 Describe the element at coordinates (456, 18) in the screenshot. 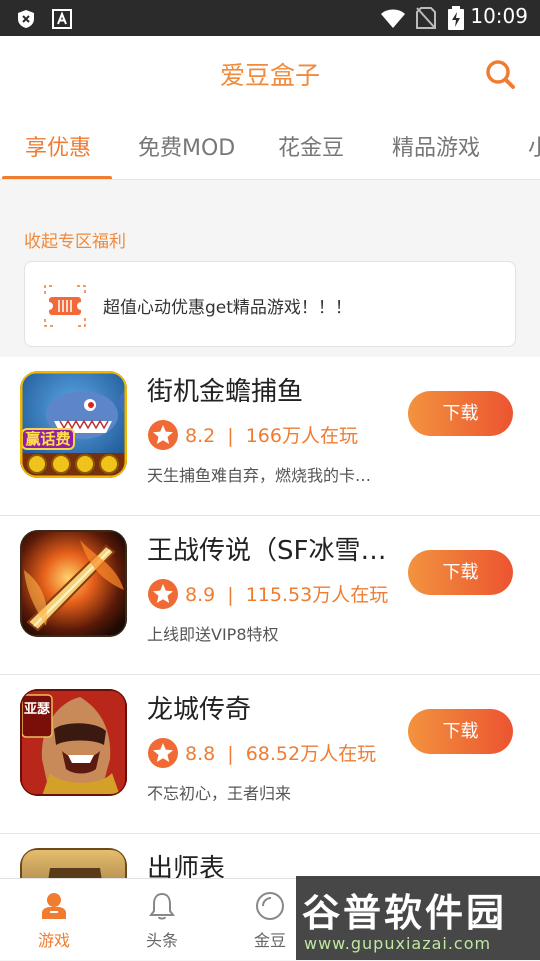

I see `battery-charging-icon` at that location.